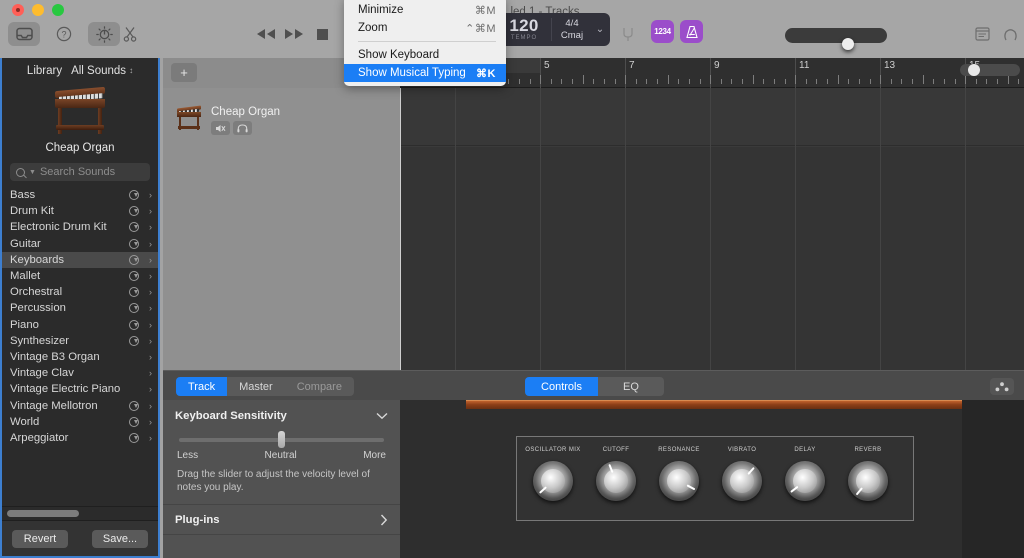  Describe the element at coordinates (525, 29) in the screenshot. I see `tempo-display: 120 TEMPO` at that location.